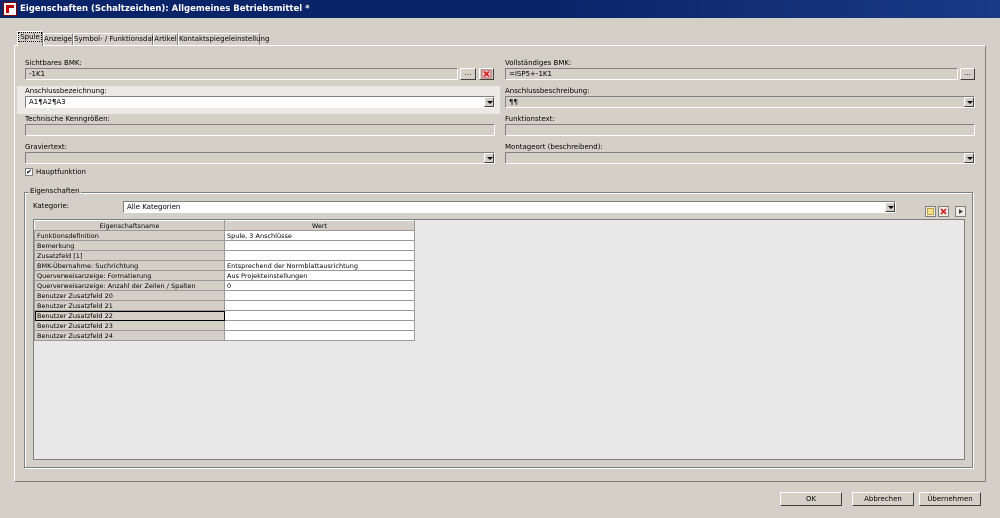 Image resolution: width=1000 pixels, height=518 pixels. What do you see at coordinates (129, 325) in the screenshot?
I see `property-name: Benutzer Zusatzfeld 23` at bounding box center [129, 325].